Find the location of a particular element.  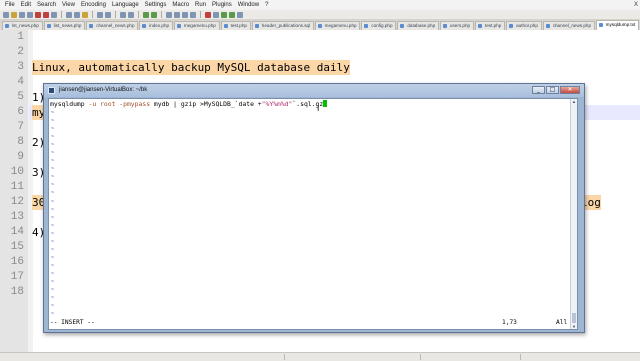

file-tab: author.php is located at coordinates (524, 25).